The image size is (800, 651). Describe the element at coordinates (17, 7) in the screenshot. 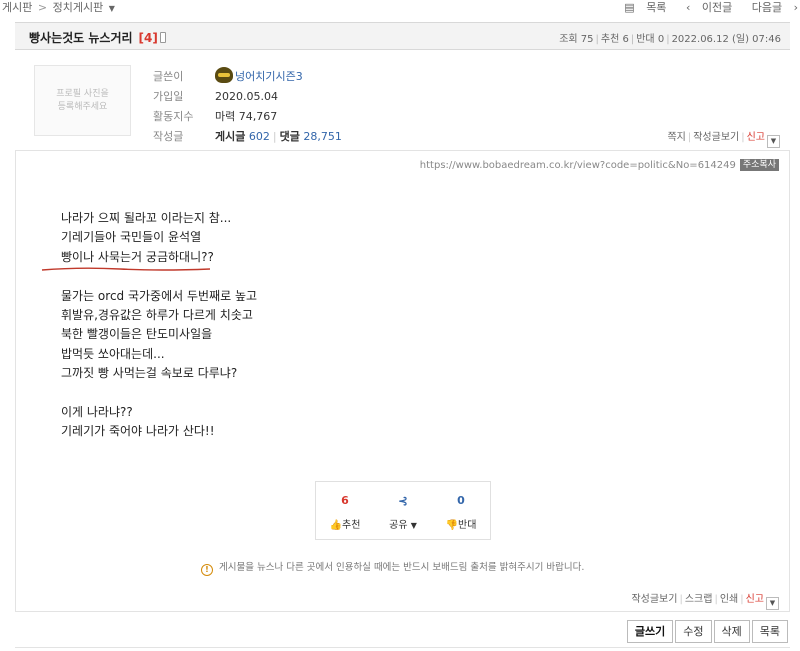

I see `breadcrumb-root: 게시판` at that location.